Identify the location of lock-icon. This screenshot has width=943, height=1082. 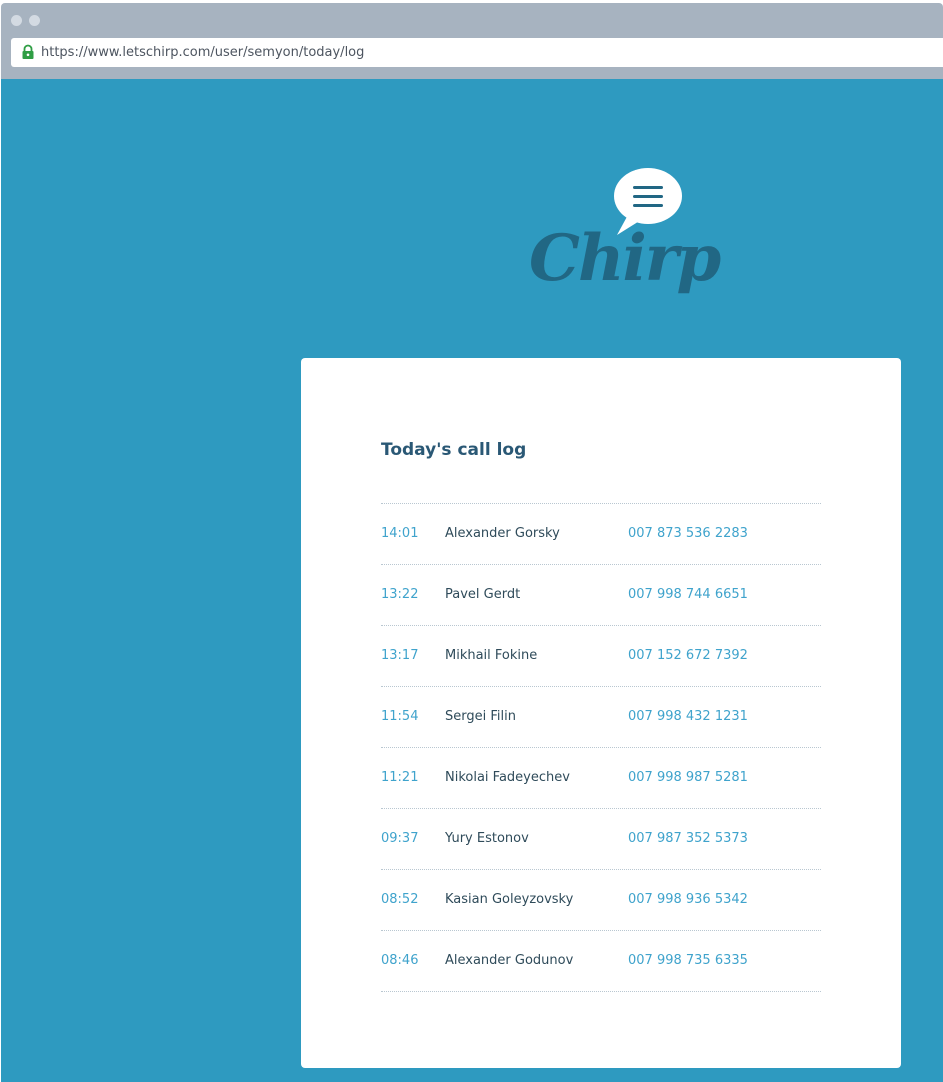
(28, 52).